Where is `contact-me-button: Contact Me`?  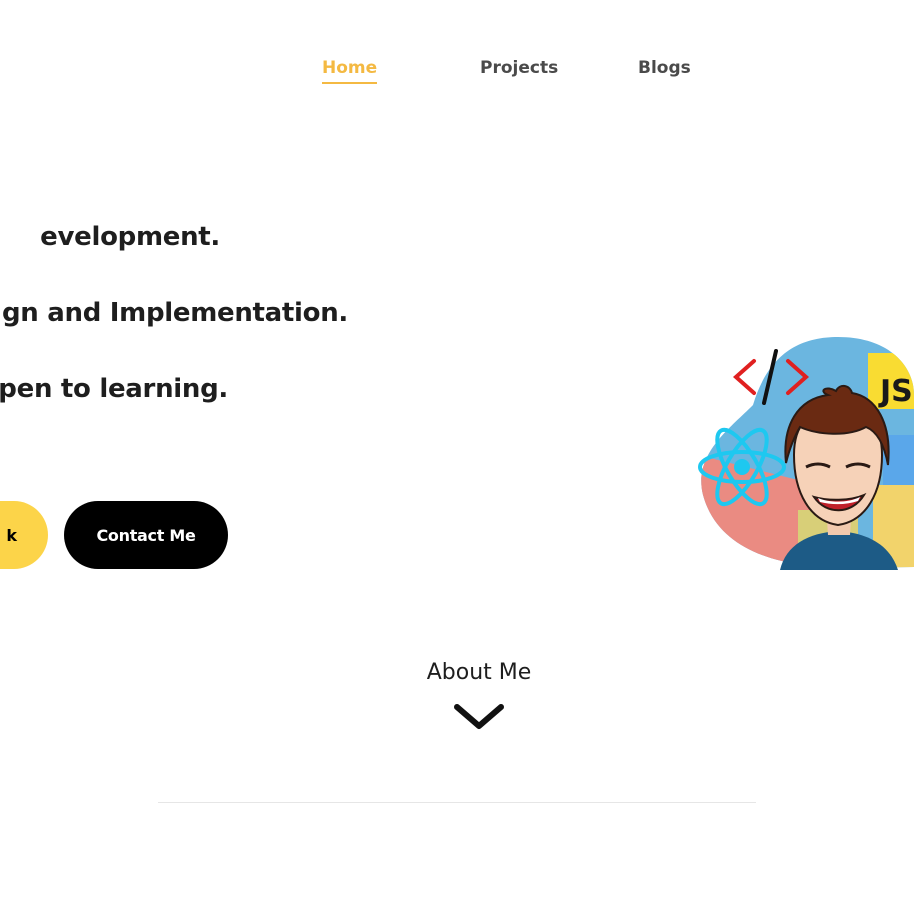 contact-me-button: Contact Me is located at coordinates (146, 535).